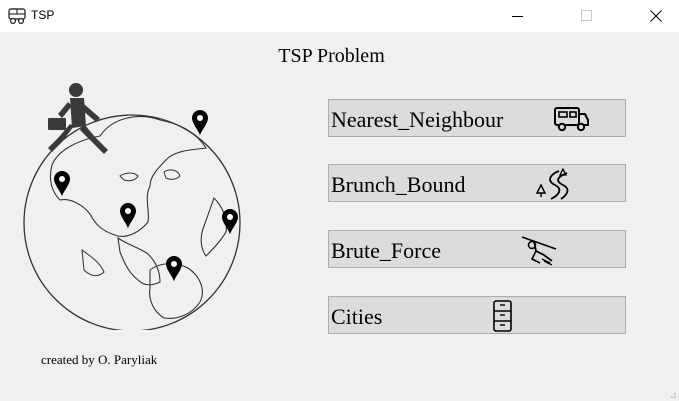  What do you see at coordinates (417, 119) in the screenshot?
I see `button-label: Nearest_Neighbour` at bounding box center [417, 119].